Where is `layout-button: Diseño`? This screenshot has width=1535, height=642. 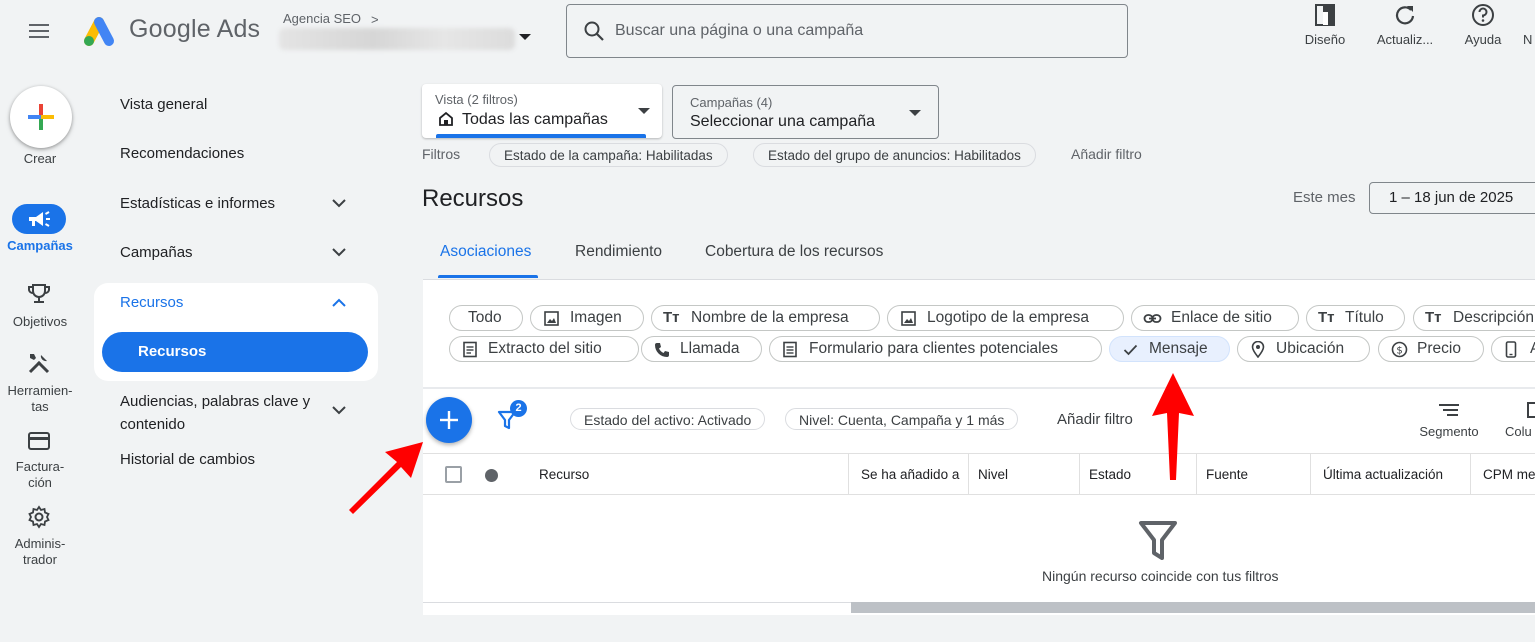 layout-button: Diseño is located at coordinates (1325, 24).